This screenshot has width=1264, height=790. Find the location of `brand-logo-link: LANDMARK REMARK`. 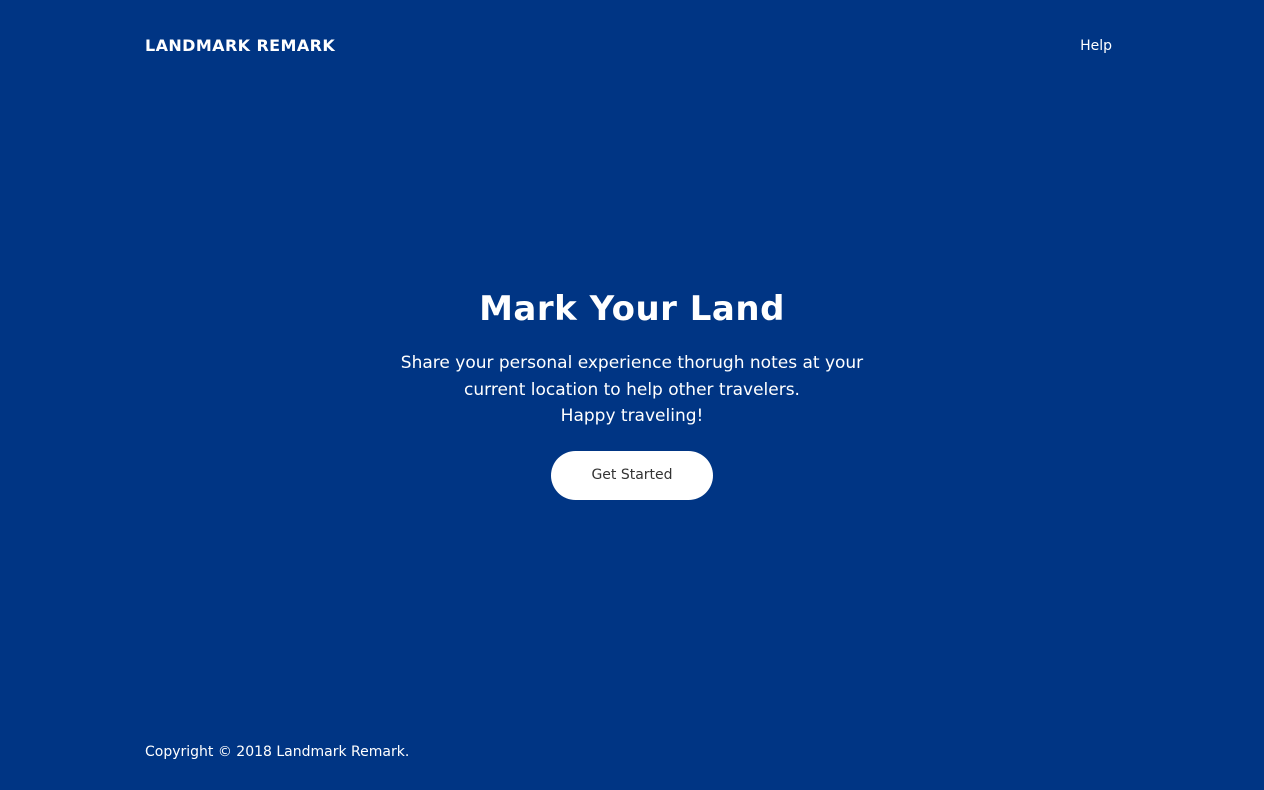

brand-logo-link: LANDMARK REMARK is located at coordinates (240, 46).